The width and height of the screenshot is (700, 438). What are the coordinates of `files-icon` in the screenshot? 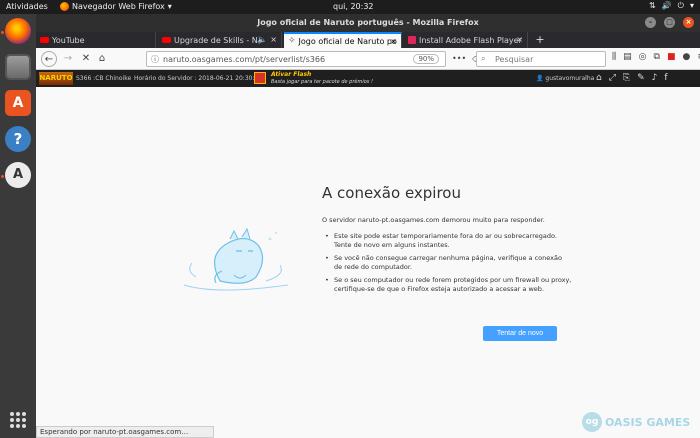 It's located at (18, 67).